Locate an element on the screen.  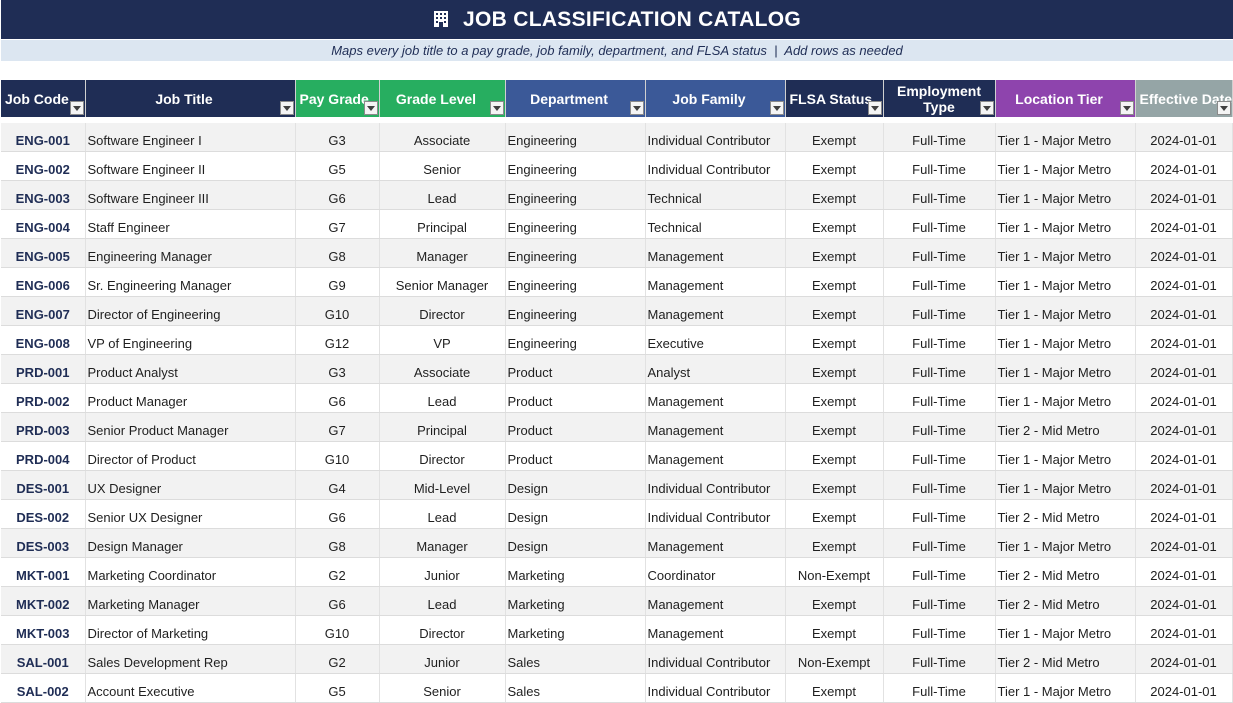
job-title-cell: Sr. Engineering Manager is located at coordinates (190, 282).